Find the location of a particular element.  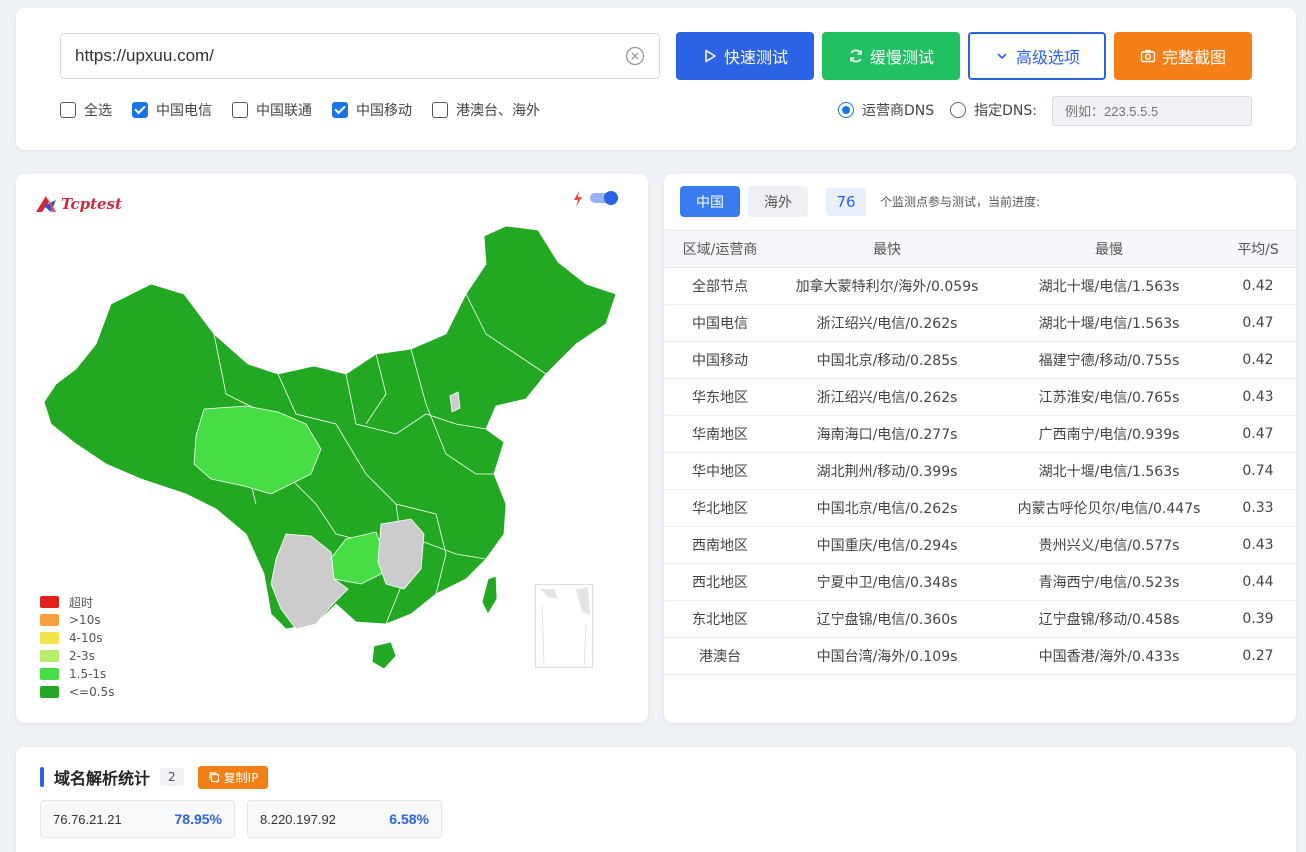

table-cell: 0.27 is located at coordinates (1258, 656).